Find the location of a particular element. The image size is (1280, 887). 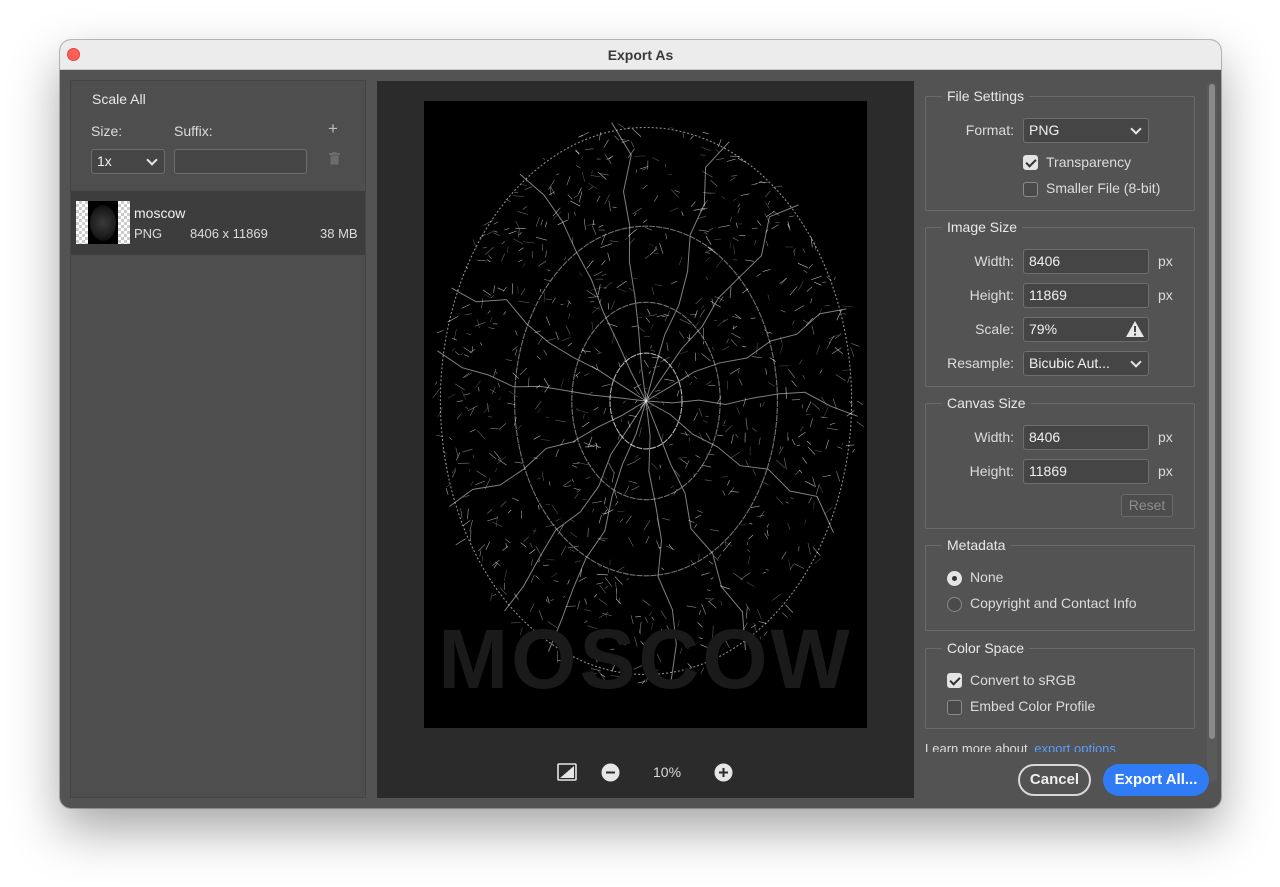

color-space-title: Color Space is located at coordinates (986, 648).